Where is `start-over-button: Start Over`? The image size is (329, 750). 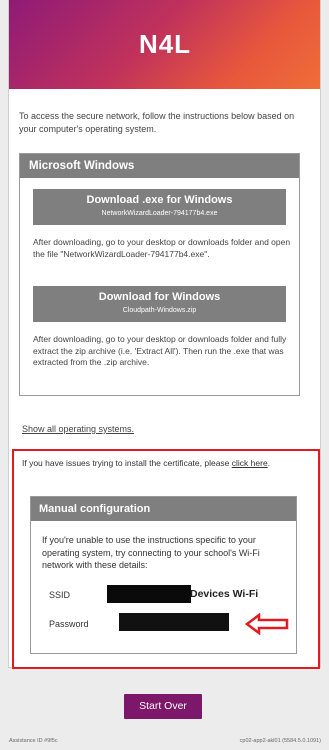
start-over-button: Start Over is located at coordinates (163, 706).